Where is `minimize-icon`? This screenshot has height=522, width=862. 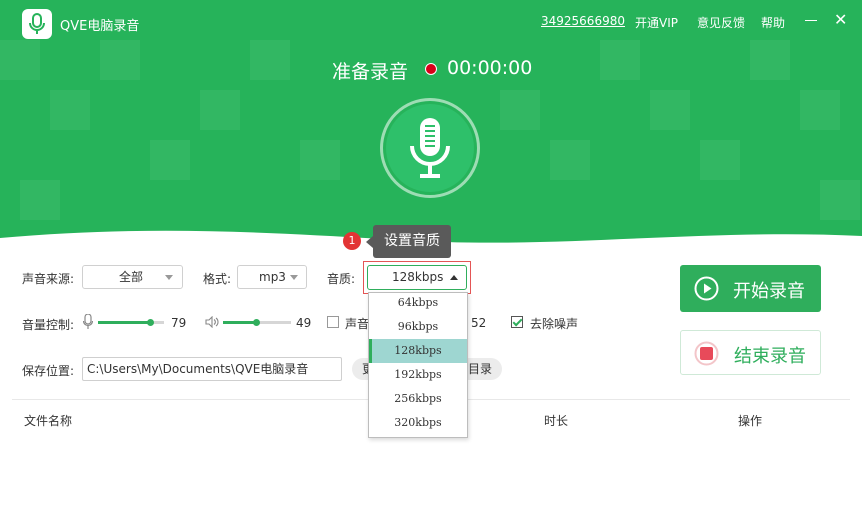
minimize-icon is located at coordinates (811, 20).